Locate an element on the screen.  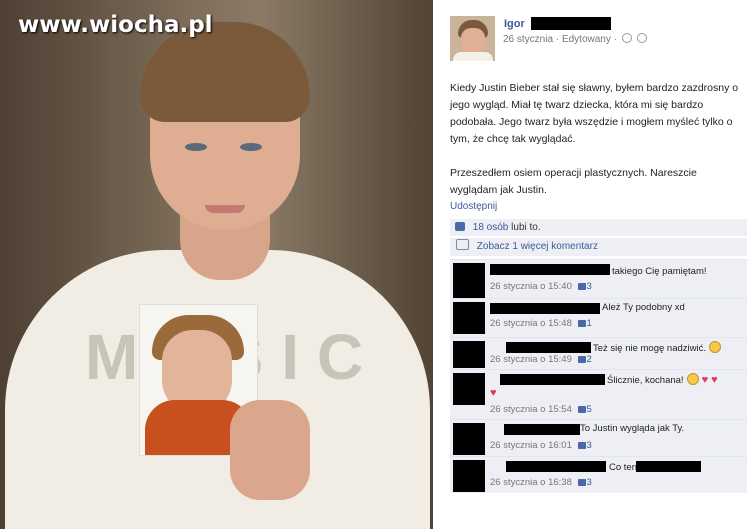
post-meta: 26 stycznia · Edytowany · is located at coordinates (575, 39).